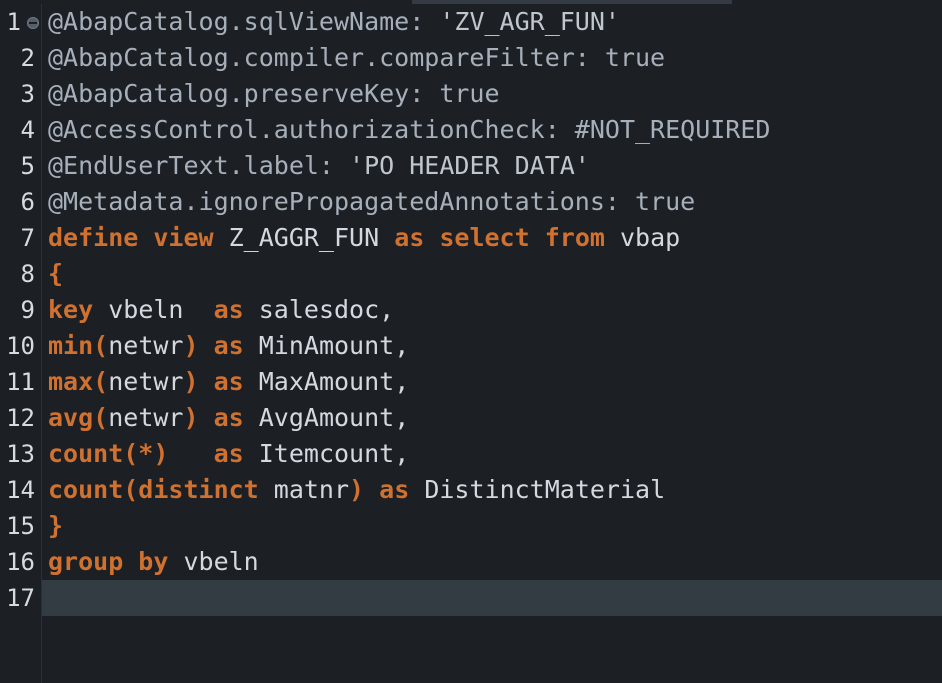 Image resolution: width=942 pixels, height=683 pixels. I want to click on line-number: 5, so click(20, 166).